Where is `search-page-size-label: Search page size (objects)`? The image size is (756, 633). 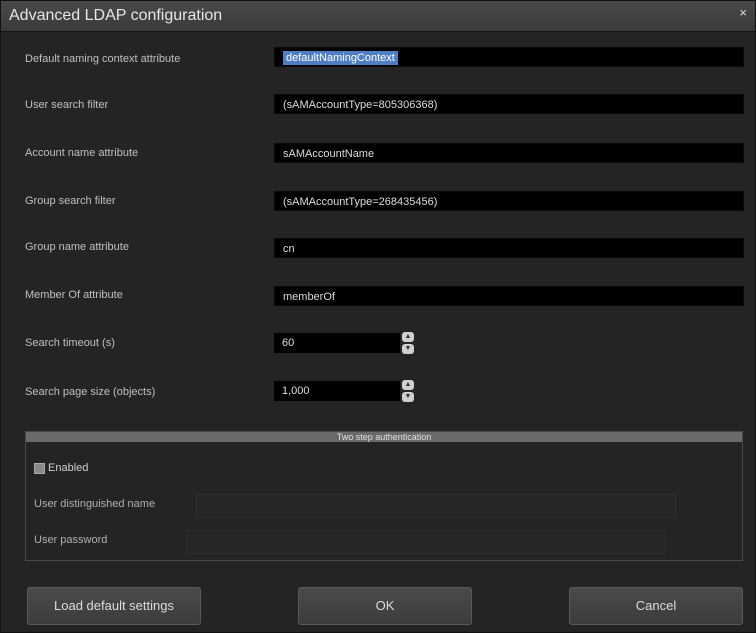
search-page-size-label: Search page size (objects) is located at coordinates (90, 392).